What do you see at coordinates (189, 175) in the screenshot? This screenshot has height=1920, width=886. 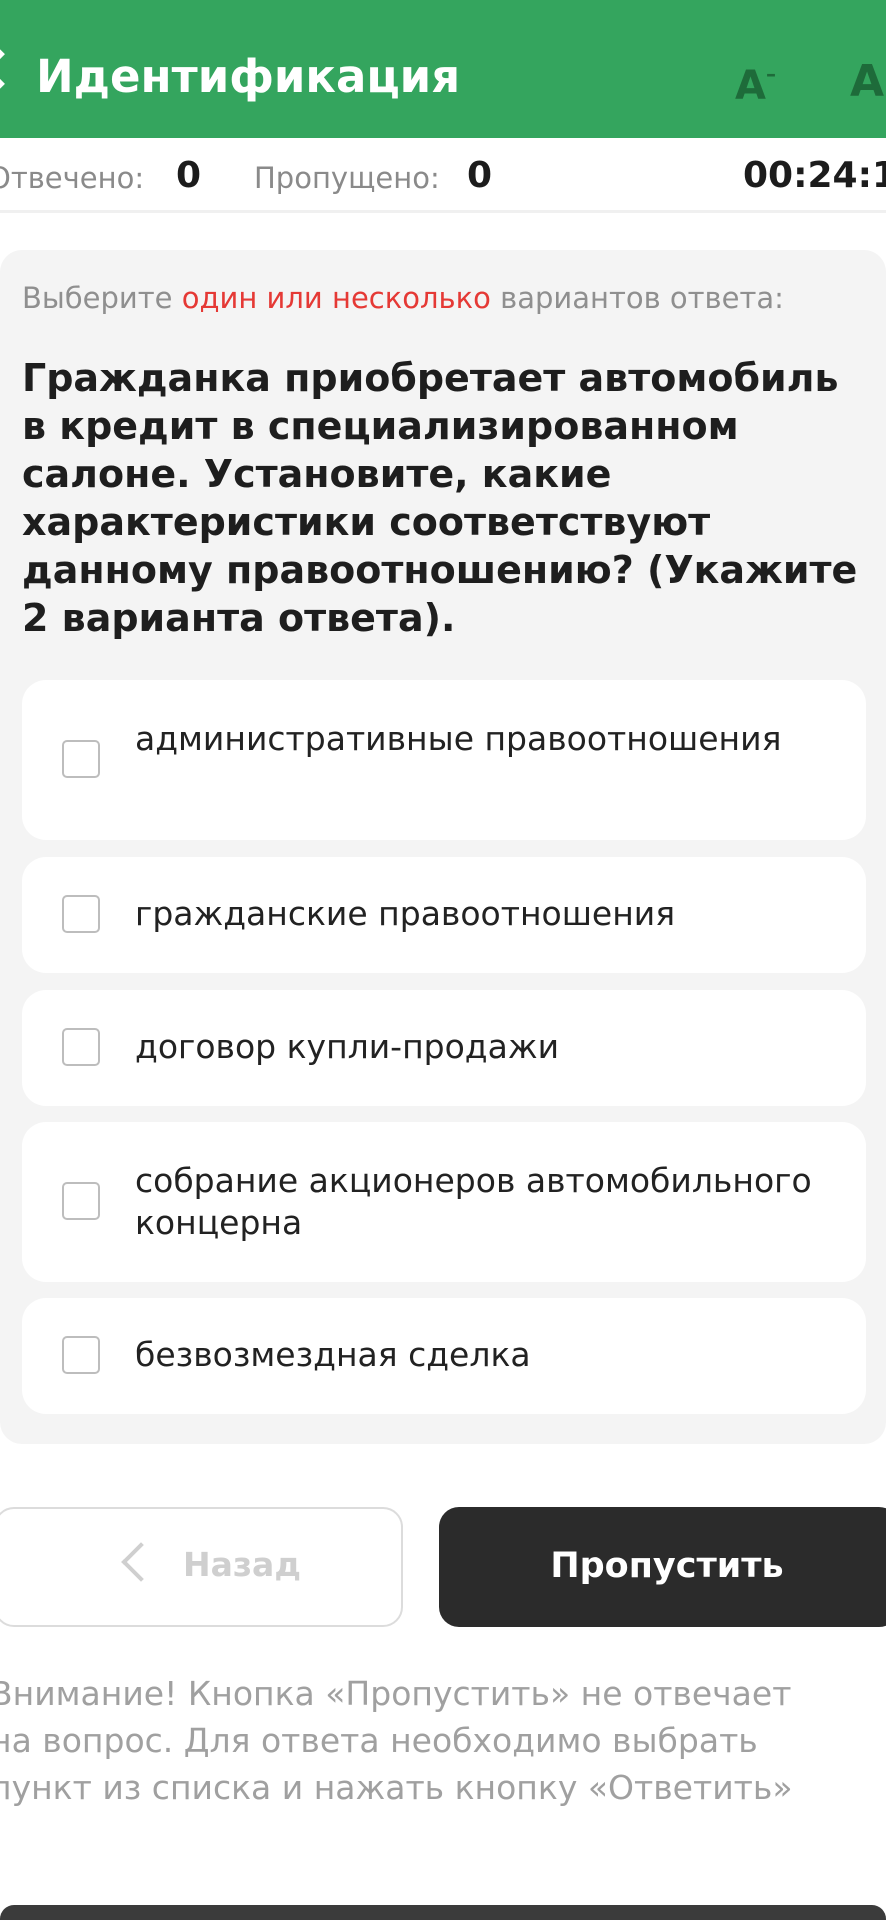 I see `answered-count: 0` at bounding box center [189, 175].